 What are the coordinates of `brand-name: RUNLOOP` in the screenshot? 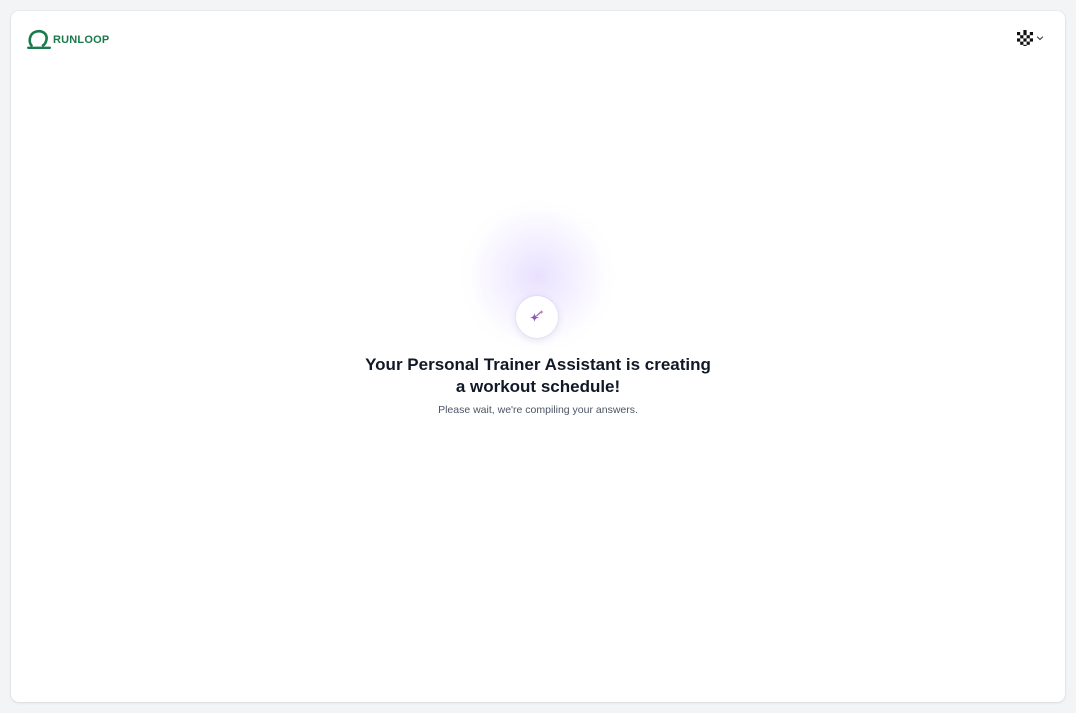 It's located at (81, 40).